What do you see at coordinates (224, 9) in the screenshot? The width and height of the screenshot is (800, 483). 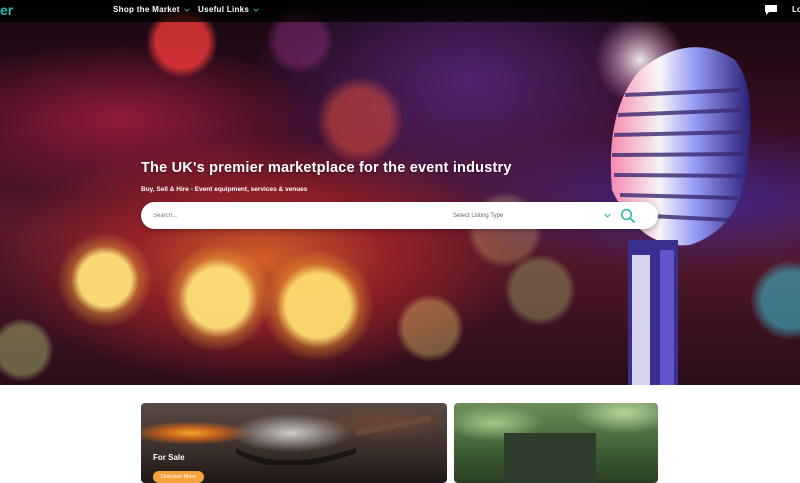 I see `nav-useful-links-label: Useful Links` at bounding box center [224, 9].